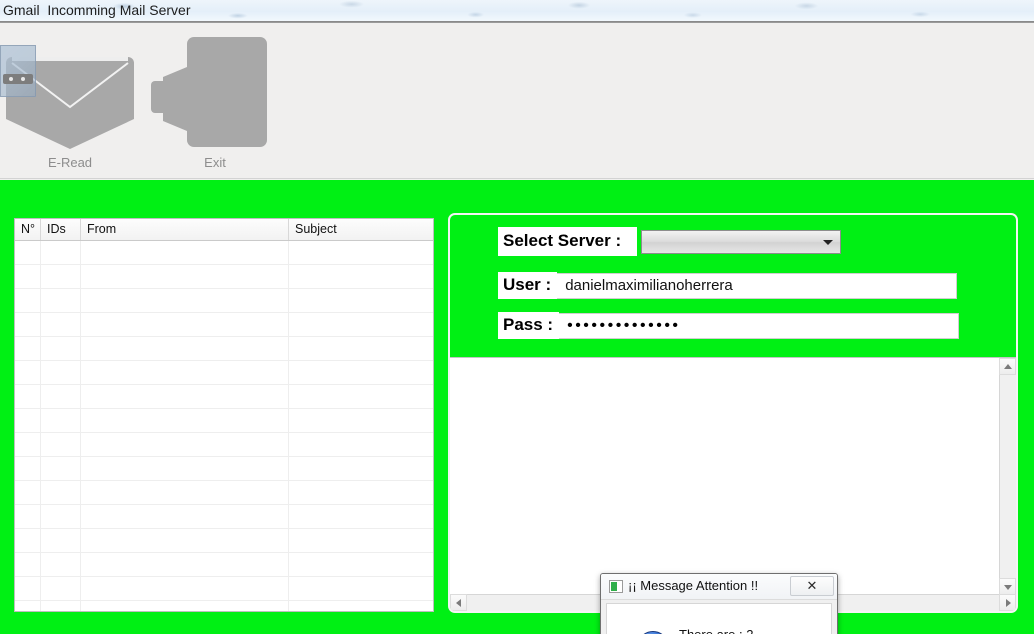  Describe the element at coordinates (361, 229) in the screenshot. I see `column-header-subject: Subject` at that location.